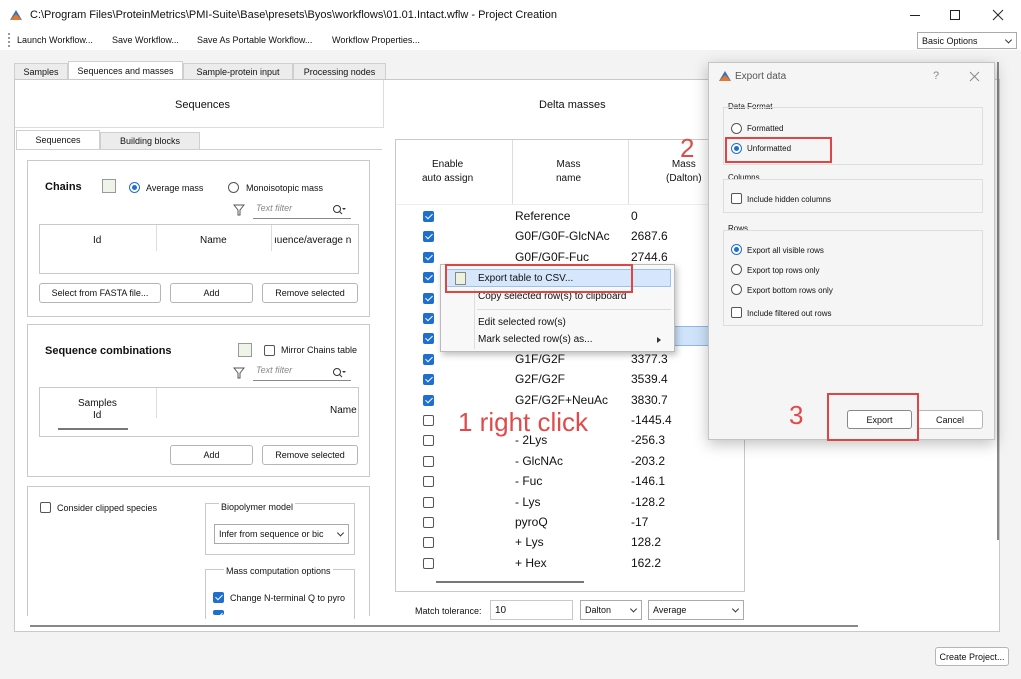 The height and width of the screenshot is (679, 1021). Describe the element at coordinates (313, 240) in the screenshot. I see `col-sequence: ıuence/average n` at that location.